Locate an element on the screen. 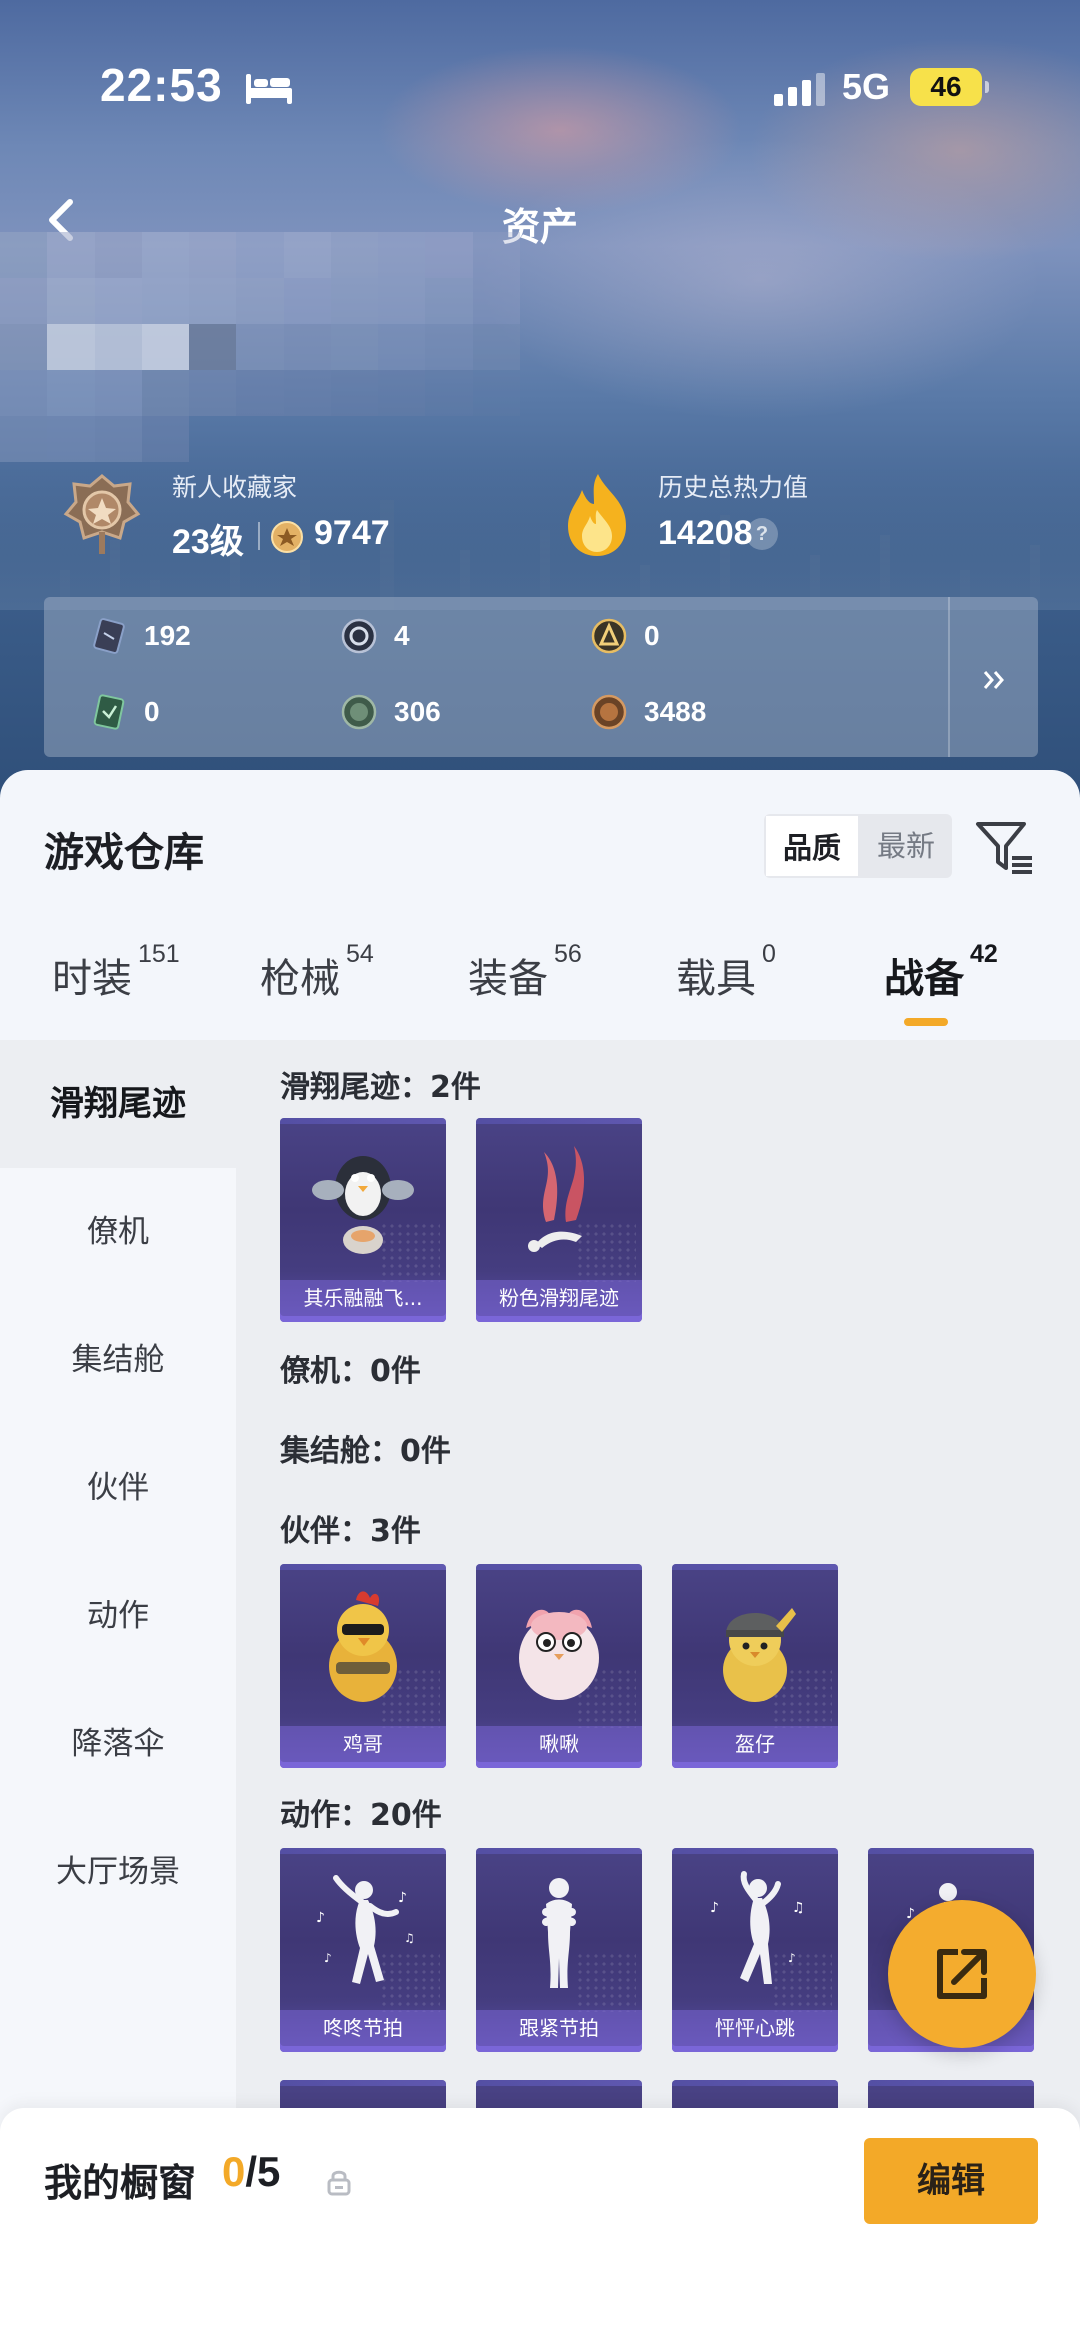  tab-count: 42 is located at coordinates (984, 954).